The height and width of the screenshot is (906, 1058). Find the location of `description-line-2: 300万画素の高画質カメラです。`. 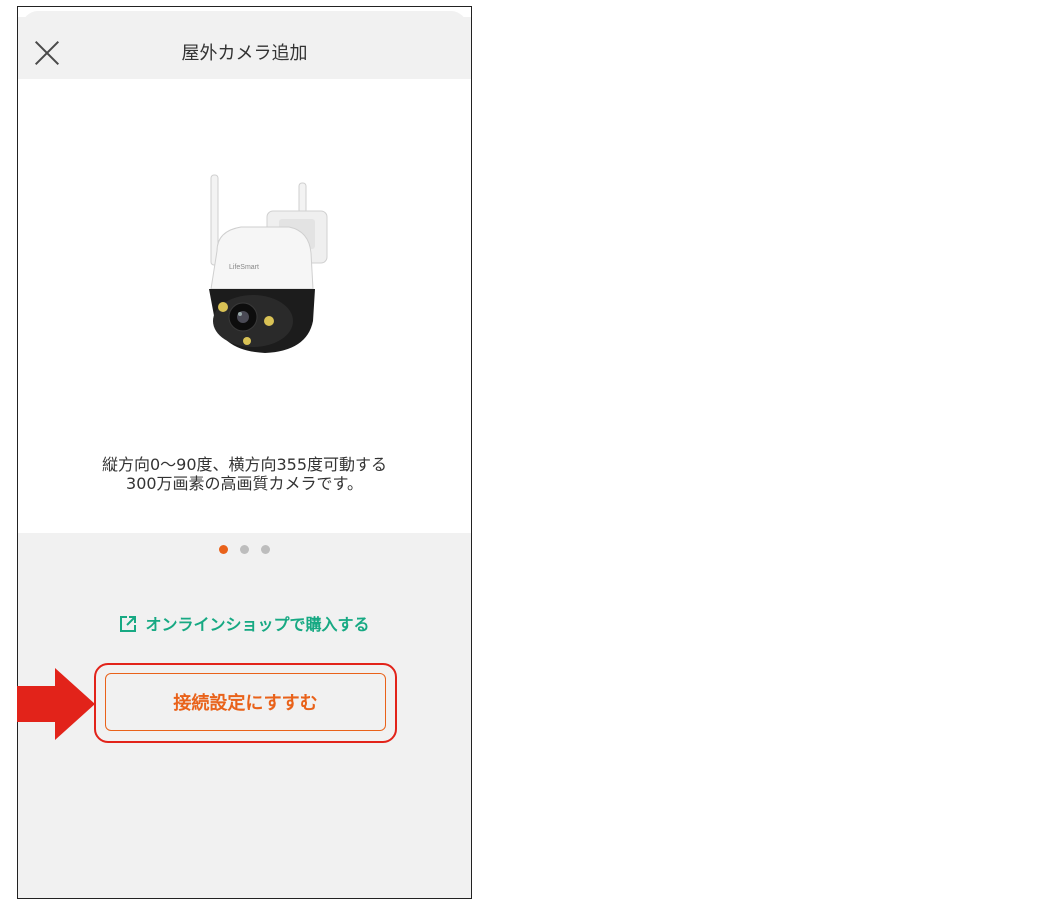

description-line-2: 300万画素の高画質カメラです。 is located at coordinates (244, 483).